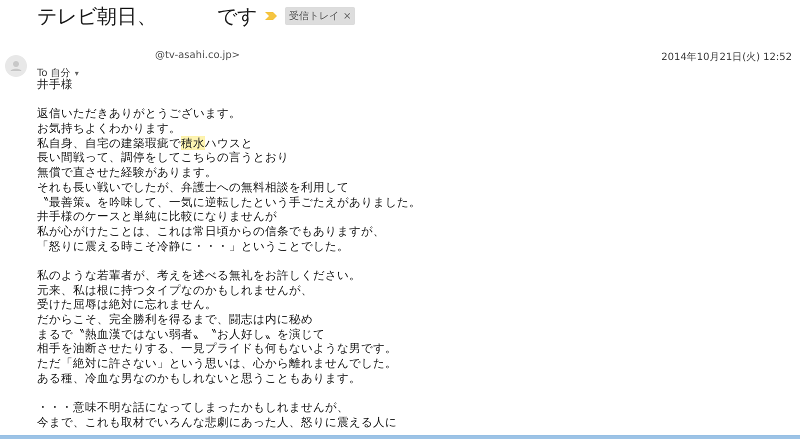 The height and width of the screenshot is (439, 800). Describe the element at coordinates (211, 231) in the screenshot. I see `body-line: 私が心がけたことは、これは常日頃からの信条でもありますが、` at that location.